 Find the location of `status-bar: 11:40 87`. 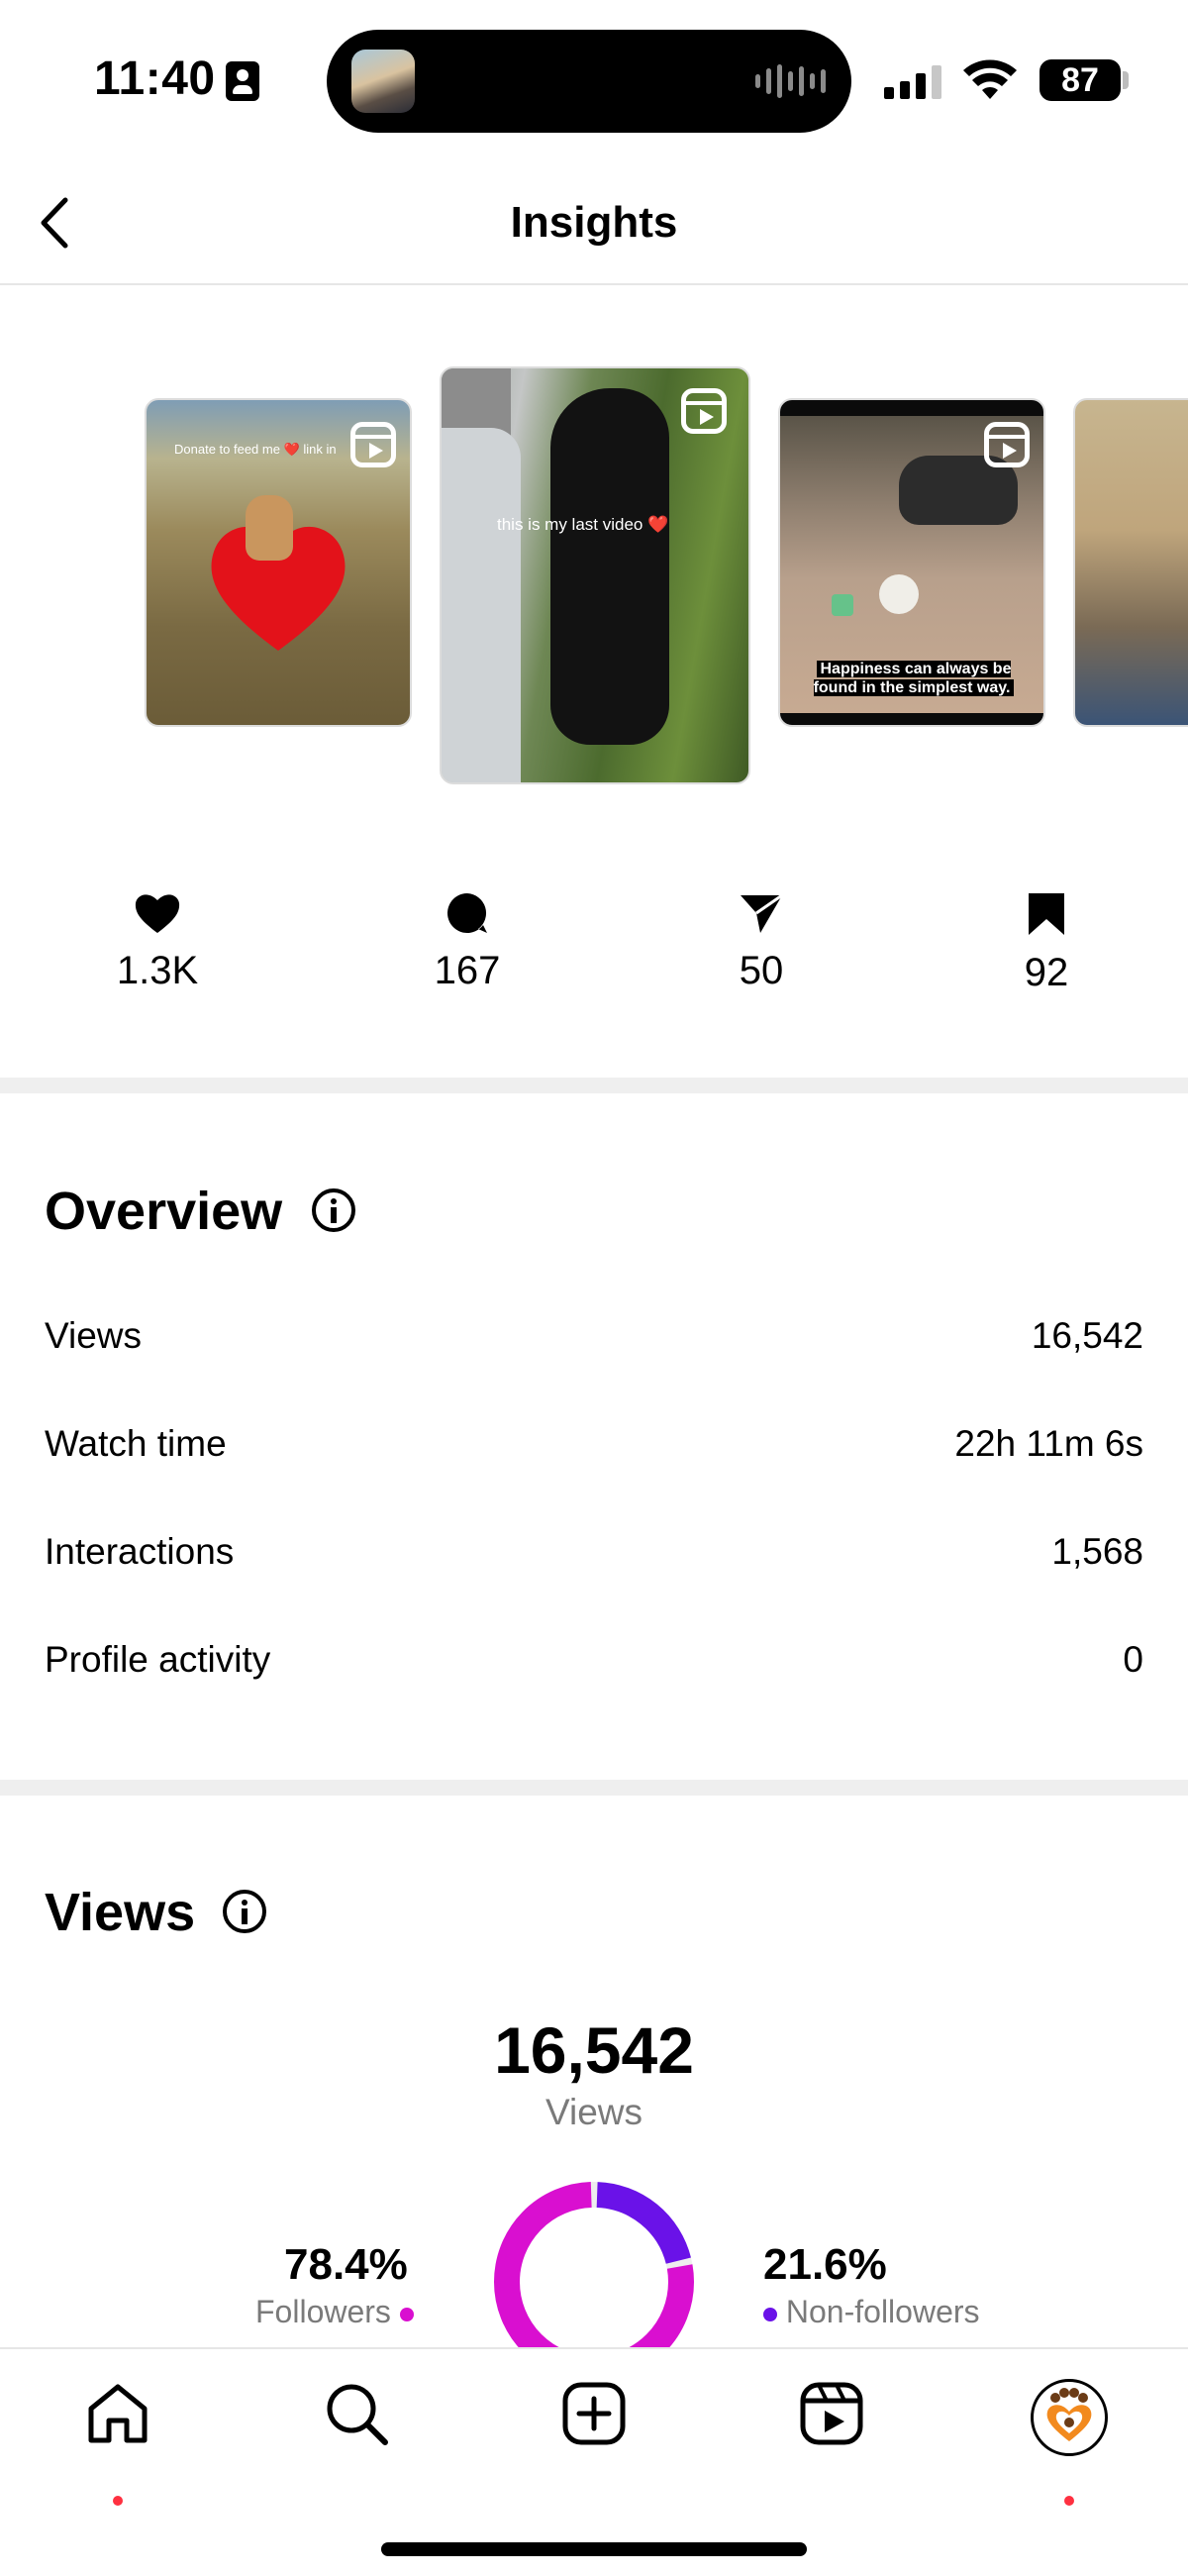

status-bar: 11:40 87 is located at coordinates (594, 79).